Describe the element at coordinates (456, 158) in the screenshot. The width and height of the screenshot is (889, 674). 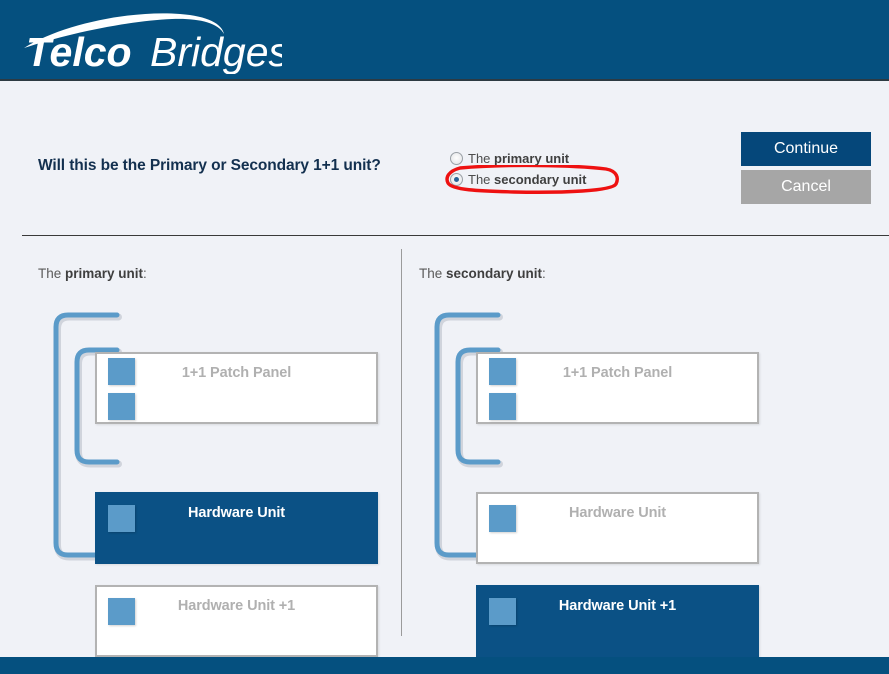
I see `radio-indicator-primary` at that location.